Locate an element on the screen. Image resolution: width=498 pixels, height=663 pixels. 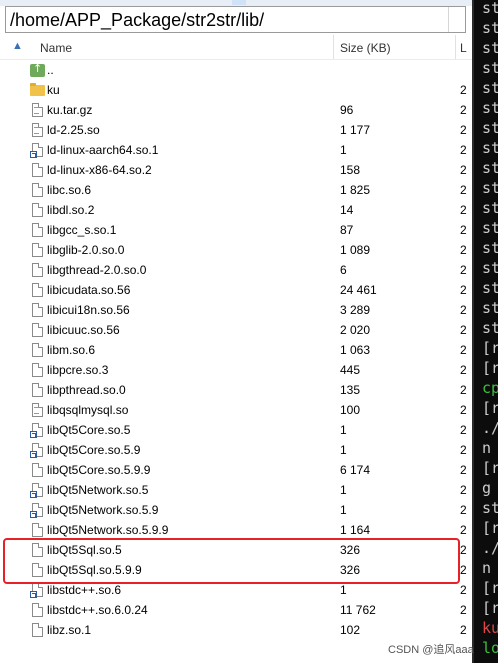
file-size: 1 063 is located at coordinates (355, 350).